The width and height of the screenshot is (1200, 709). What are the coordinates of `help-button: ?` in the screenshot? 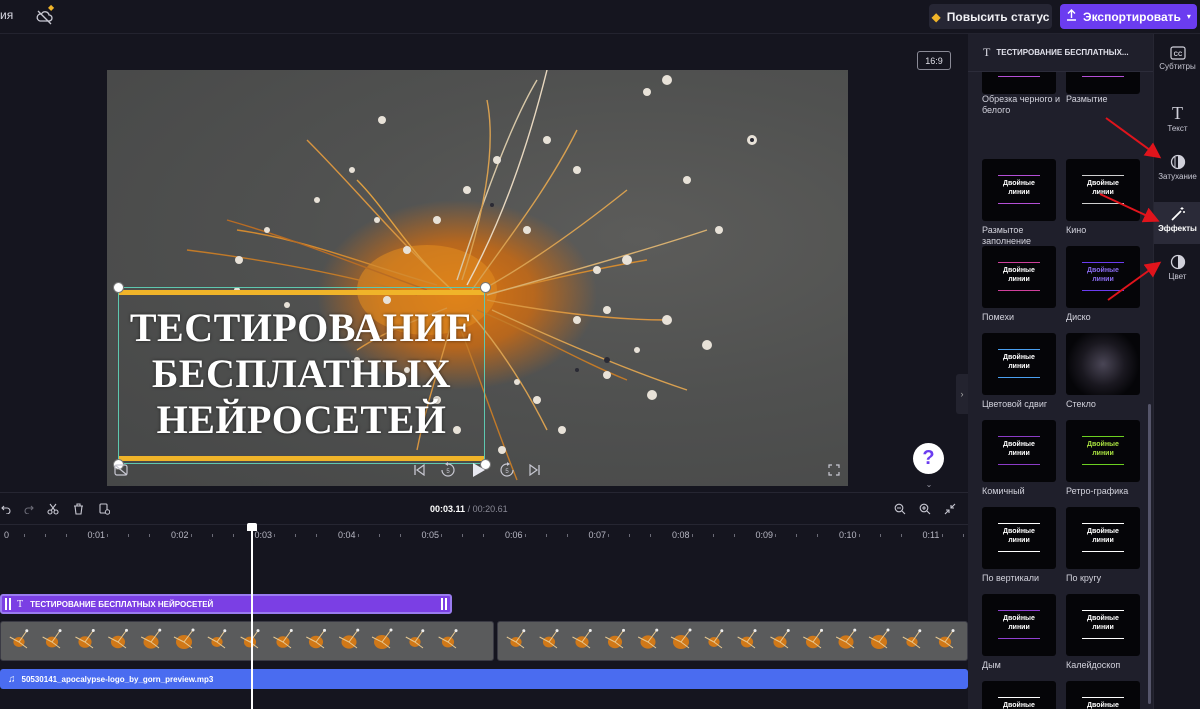 It's located at (928, 458).